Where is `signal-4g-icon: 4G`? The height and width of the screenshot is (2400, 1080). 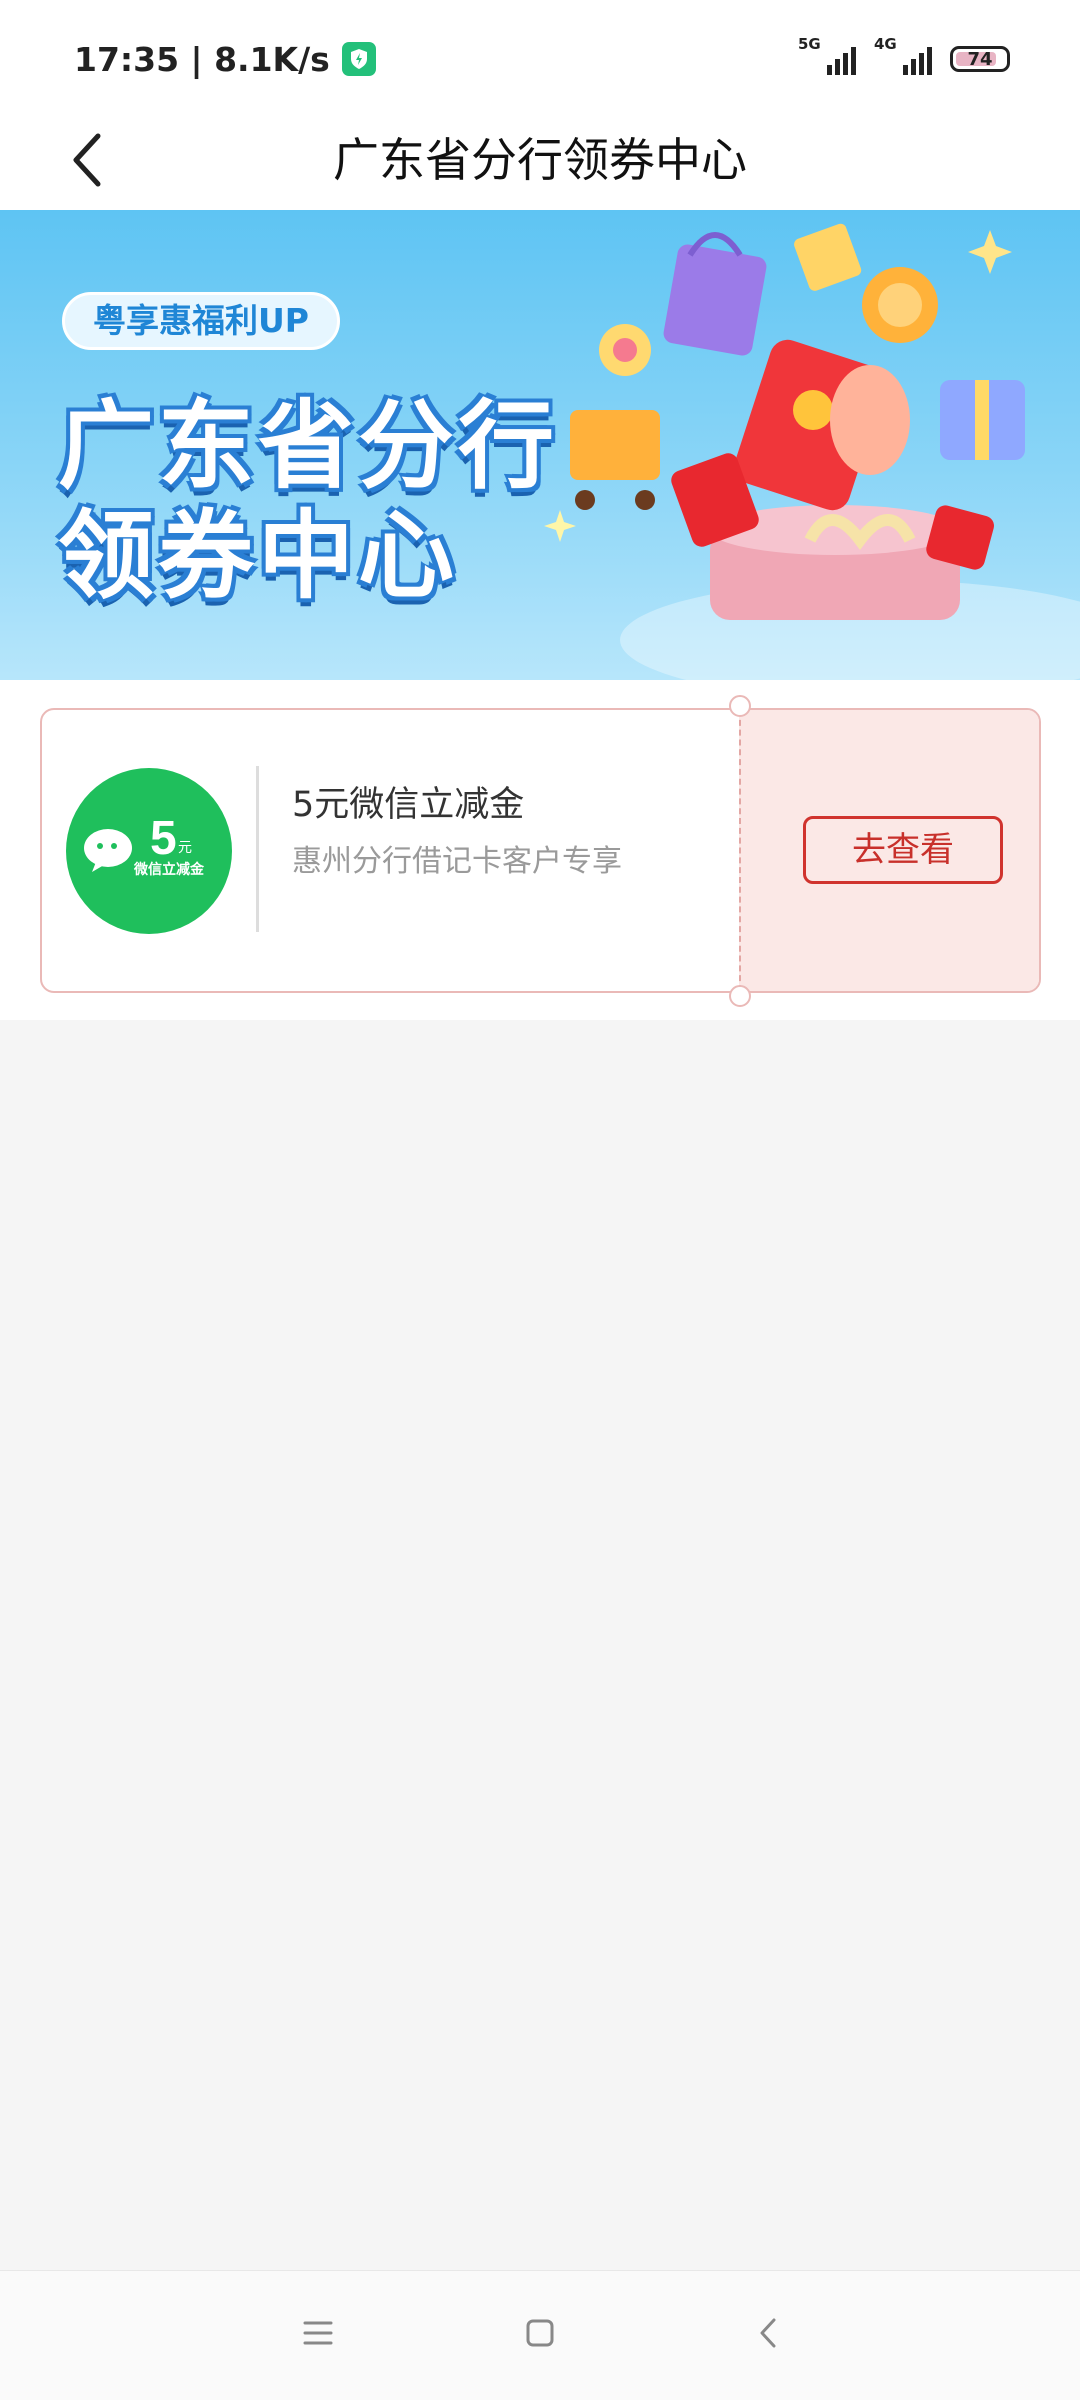
signal-4g-icon: 4G is located at coordinates (903, 57).